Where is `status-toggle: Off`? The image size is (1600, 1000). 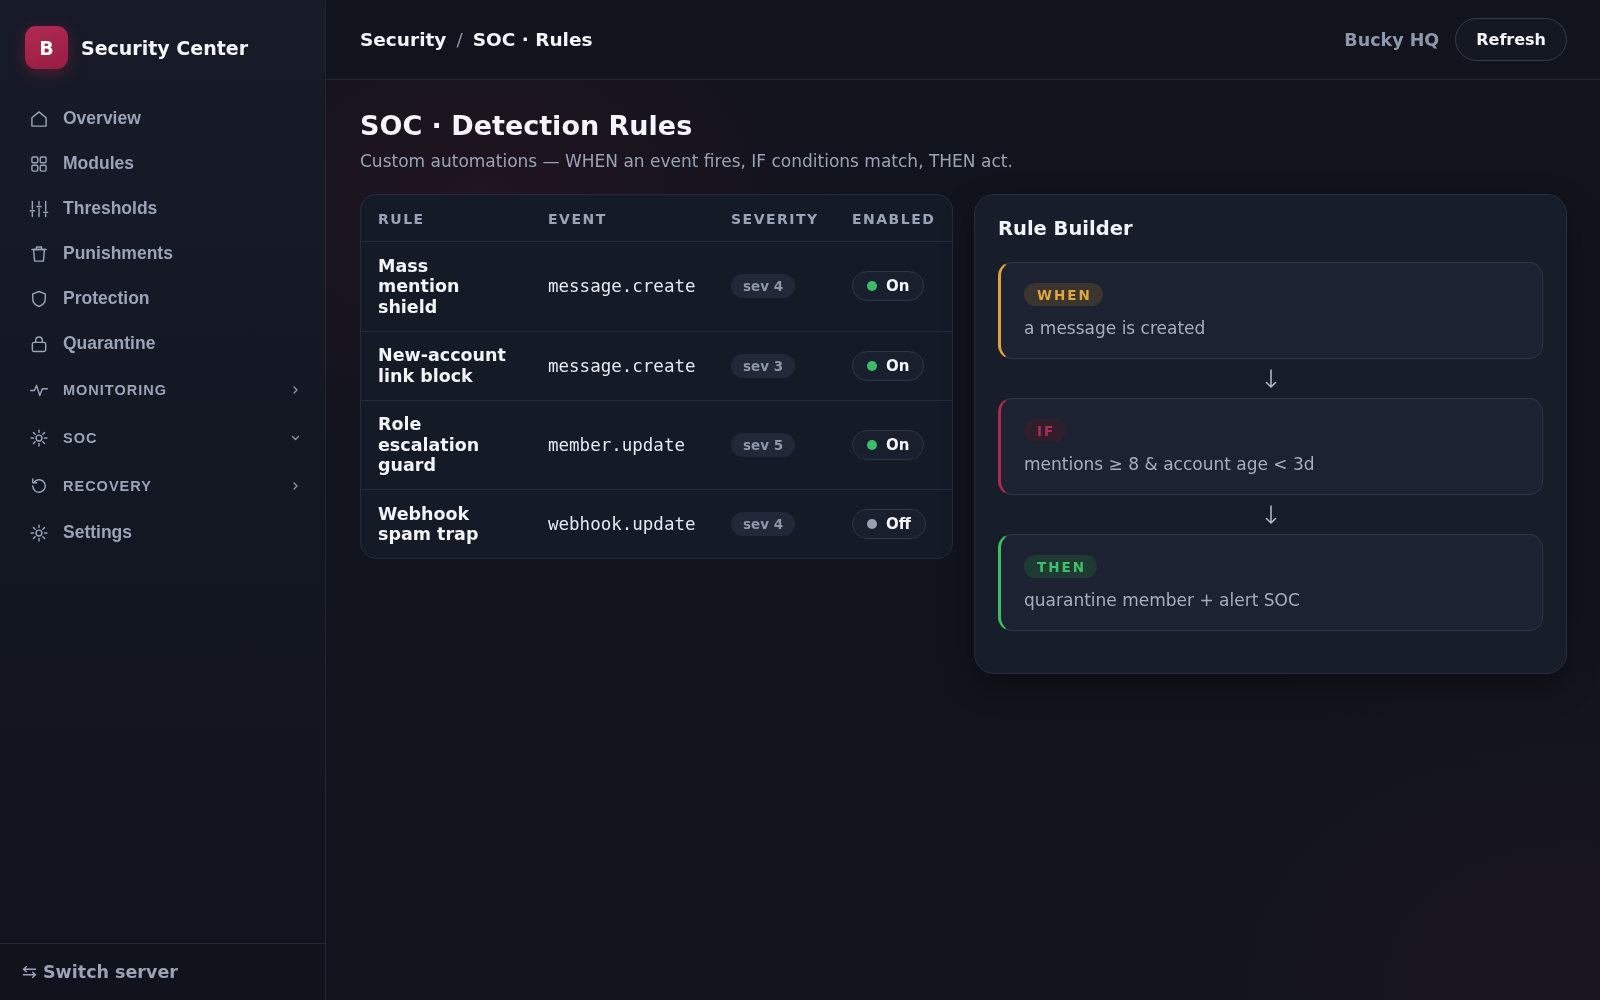
status-toggle: Off is located at coordinates (889, 524).